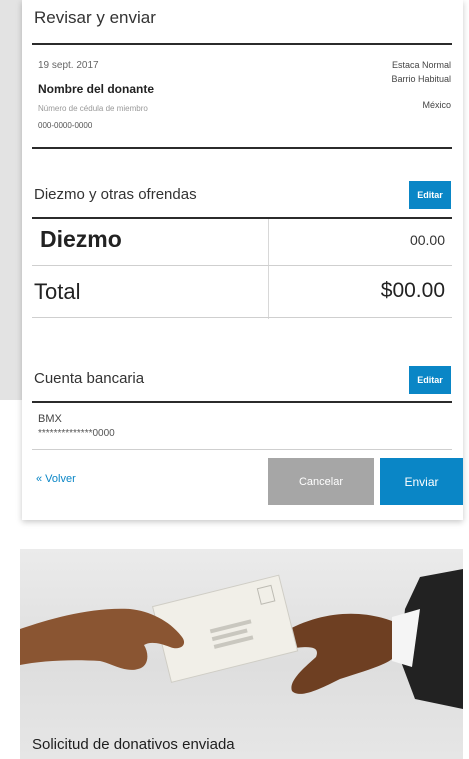  What do you see at coordinates (56, 479) in the screenshot?
I see `back-link: « Volver` at bounding box center [56, 479].